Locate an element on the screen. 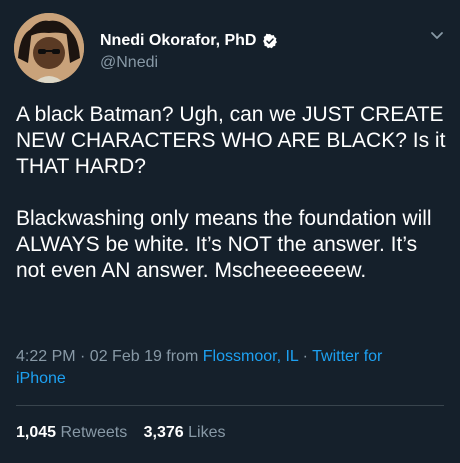  avatar is located at coordinates (49, 48).